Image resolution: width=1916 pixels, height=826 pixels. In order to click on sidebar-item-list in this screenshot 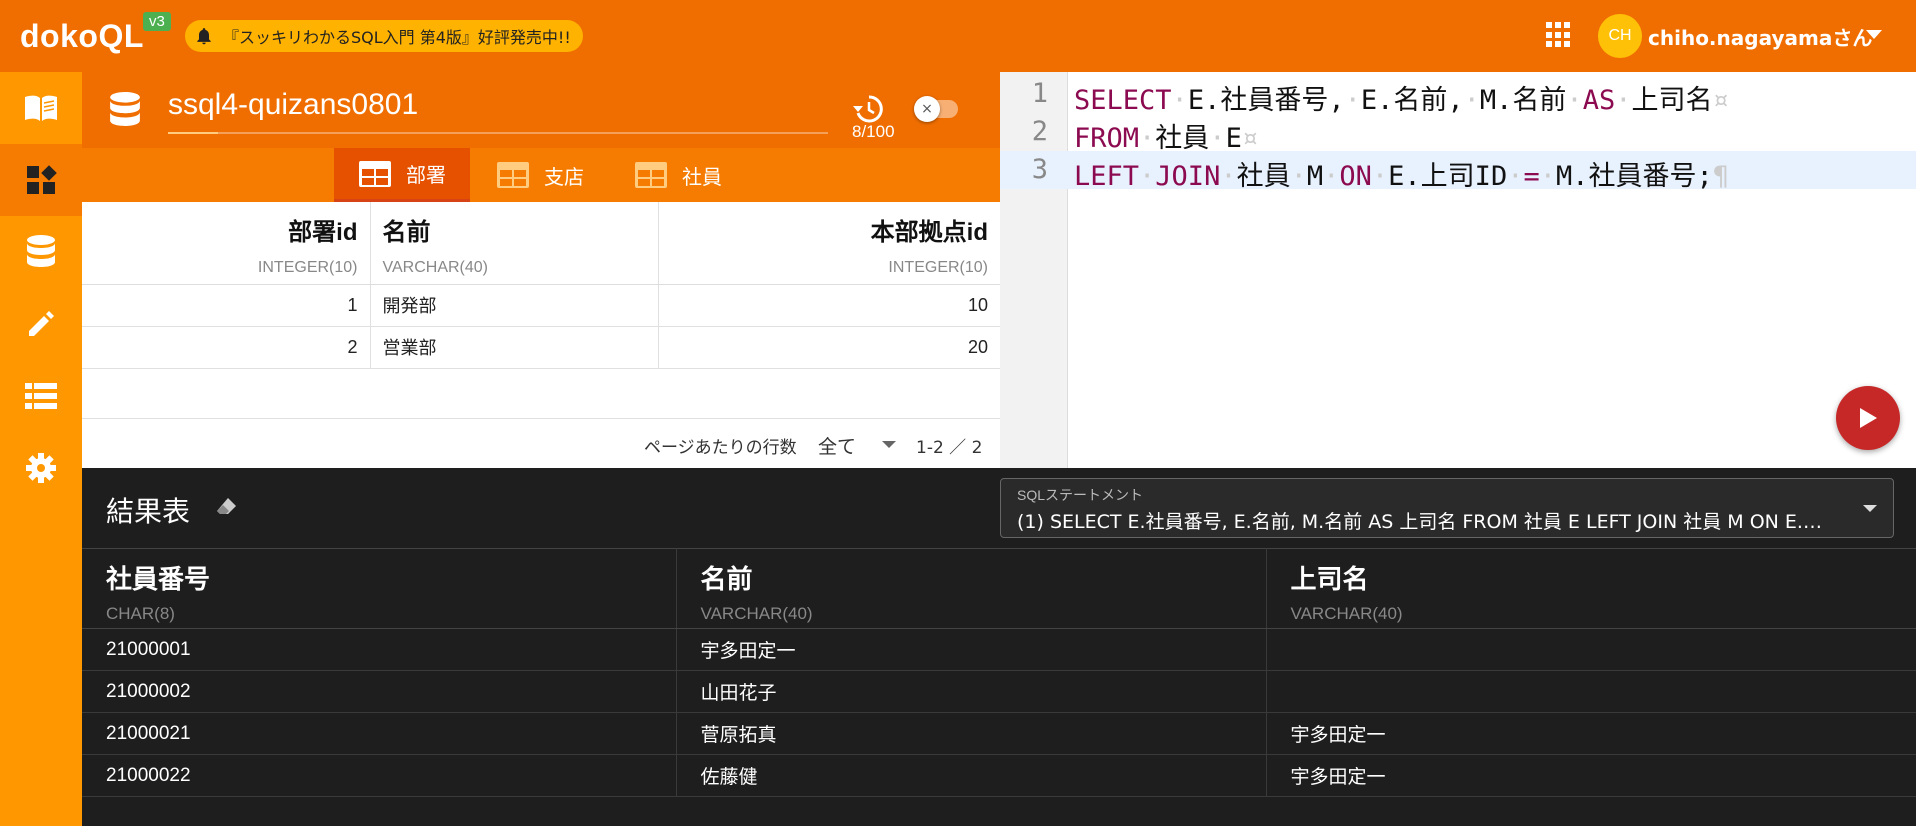, I will do `click(41, 396)`.